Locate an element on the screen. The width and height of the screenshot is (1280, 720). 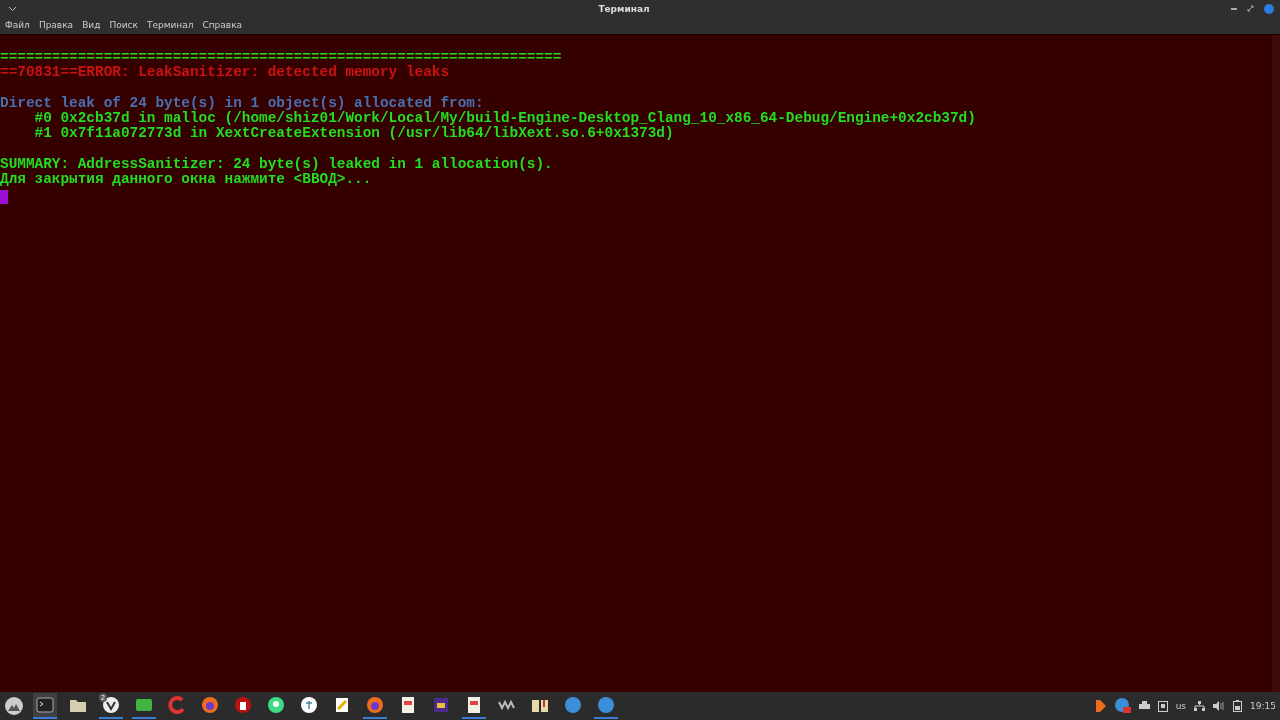
menu-item: Поиск is located at coordinates (123, 25).